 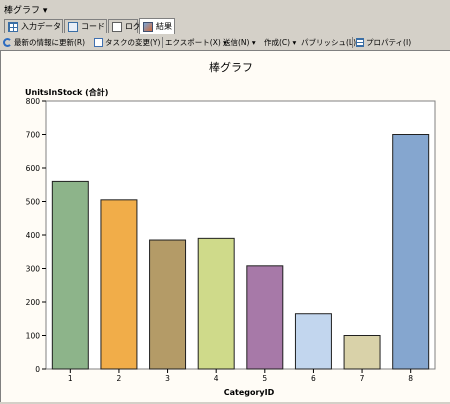 I want to click on publish-button: パブリッシュ(L), so click(x=328, y=42).